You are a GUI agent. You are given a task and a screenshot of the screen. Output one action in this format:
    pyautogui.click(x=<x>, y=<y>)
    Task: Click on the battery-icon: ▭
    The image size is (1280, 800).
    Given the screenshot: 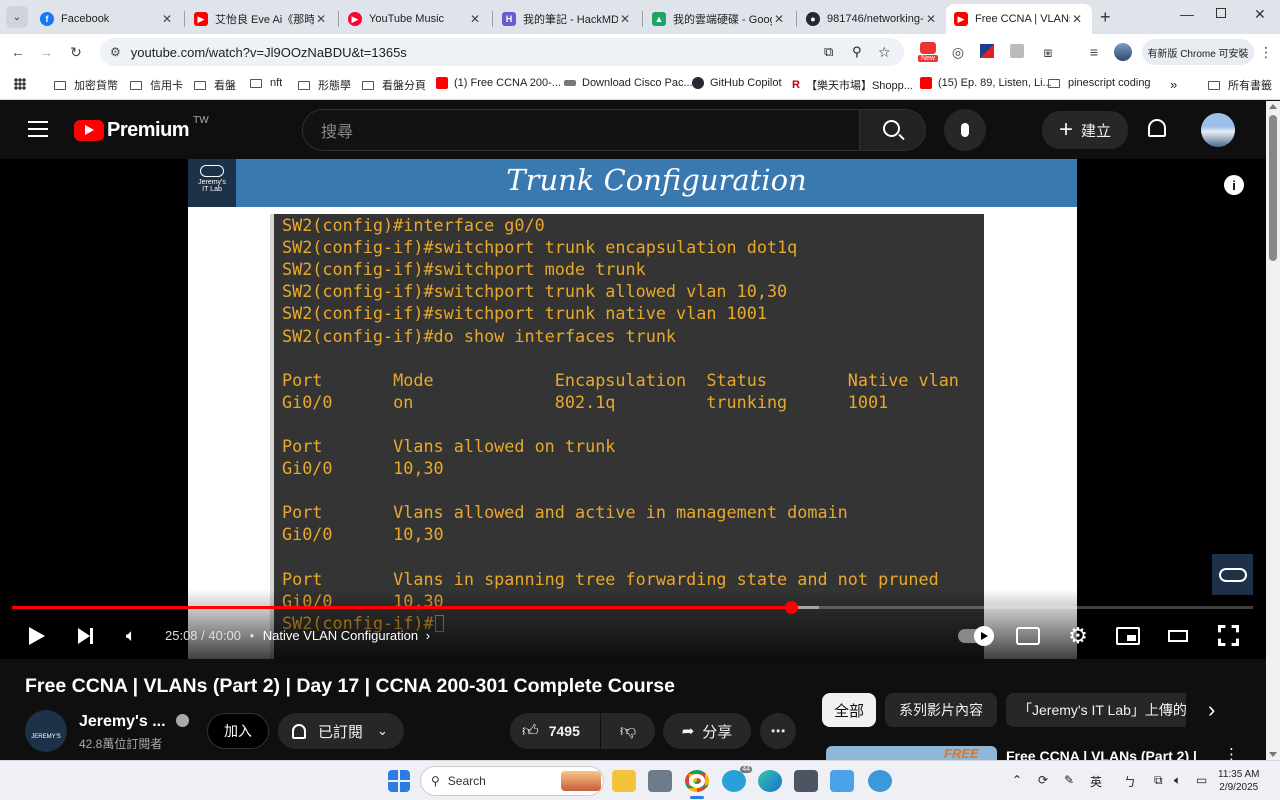 What is the action you would take?
    pyautogui.click(x=1201, y=780)
    